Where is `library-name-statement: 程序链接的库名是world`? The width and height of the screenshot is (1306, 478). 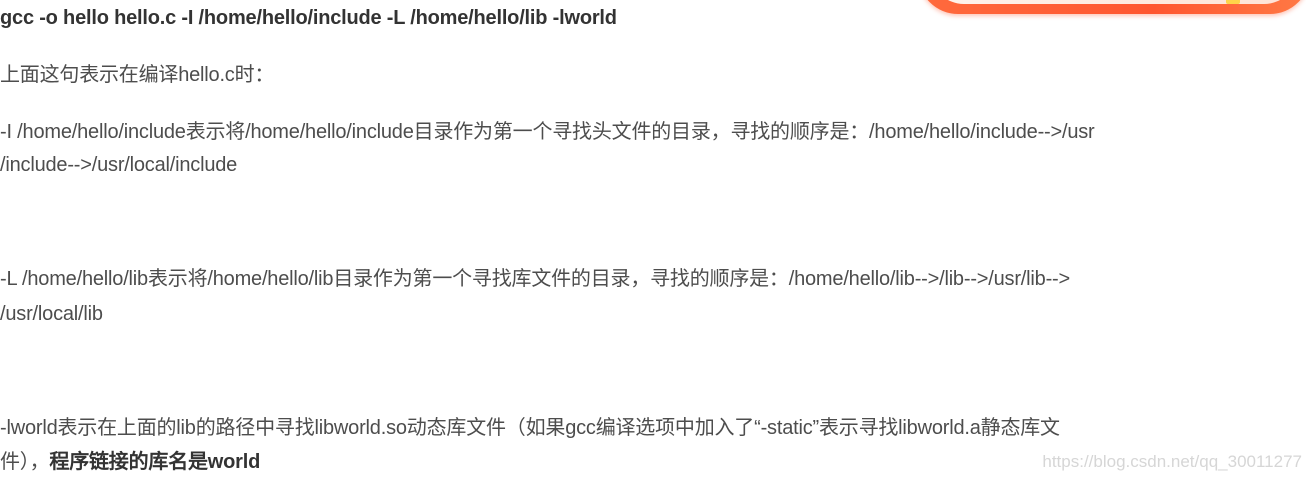
library-name-statement: 程序链接的库名是world is located at coordinates (155, 462).